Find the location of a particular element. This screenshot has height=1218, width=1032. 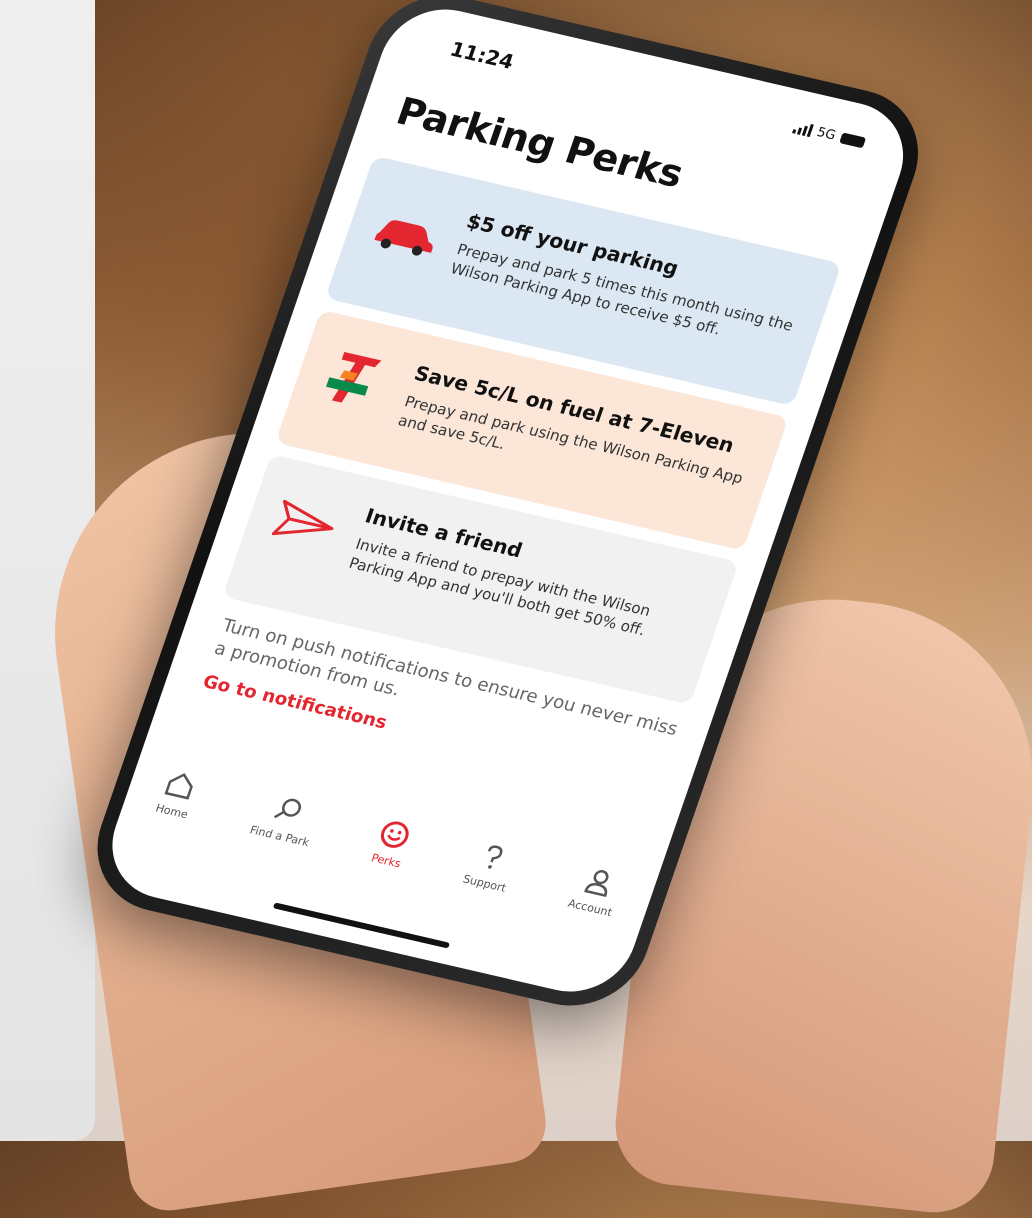

battery-icon is located at coordinates (853, 140).